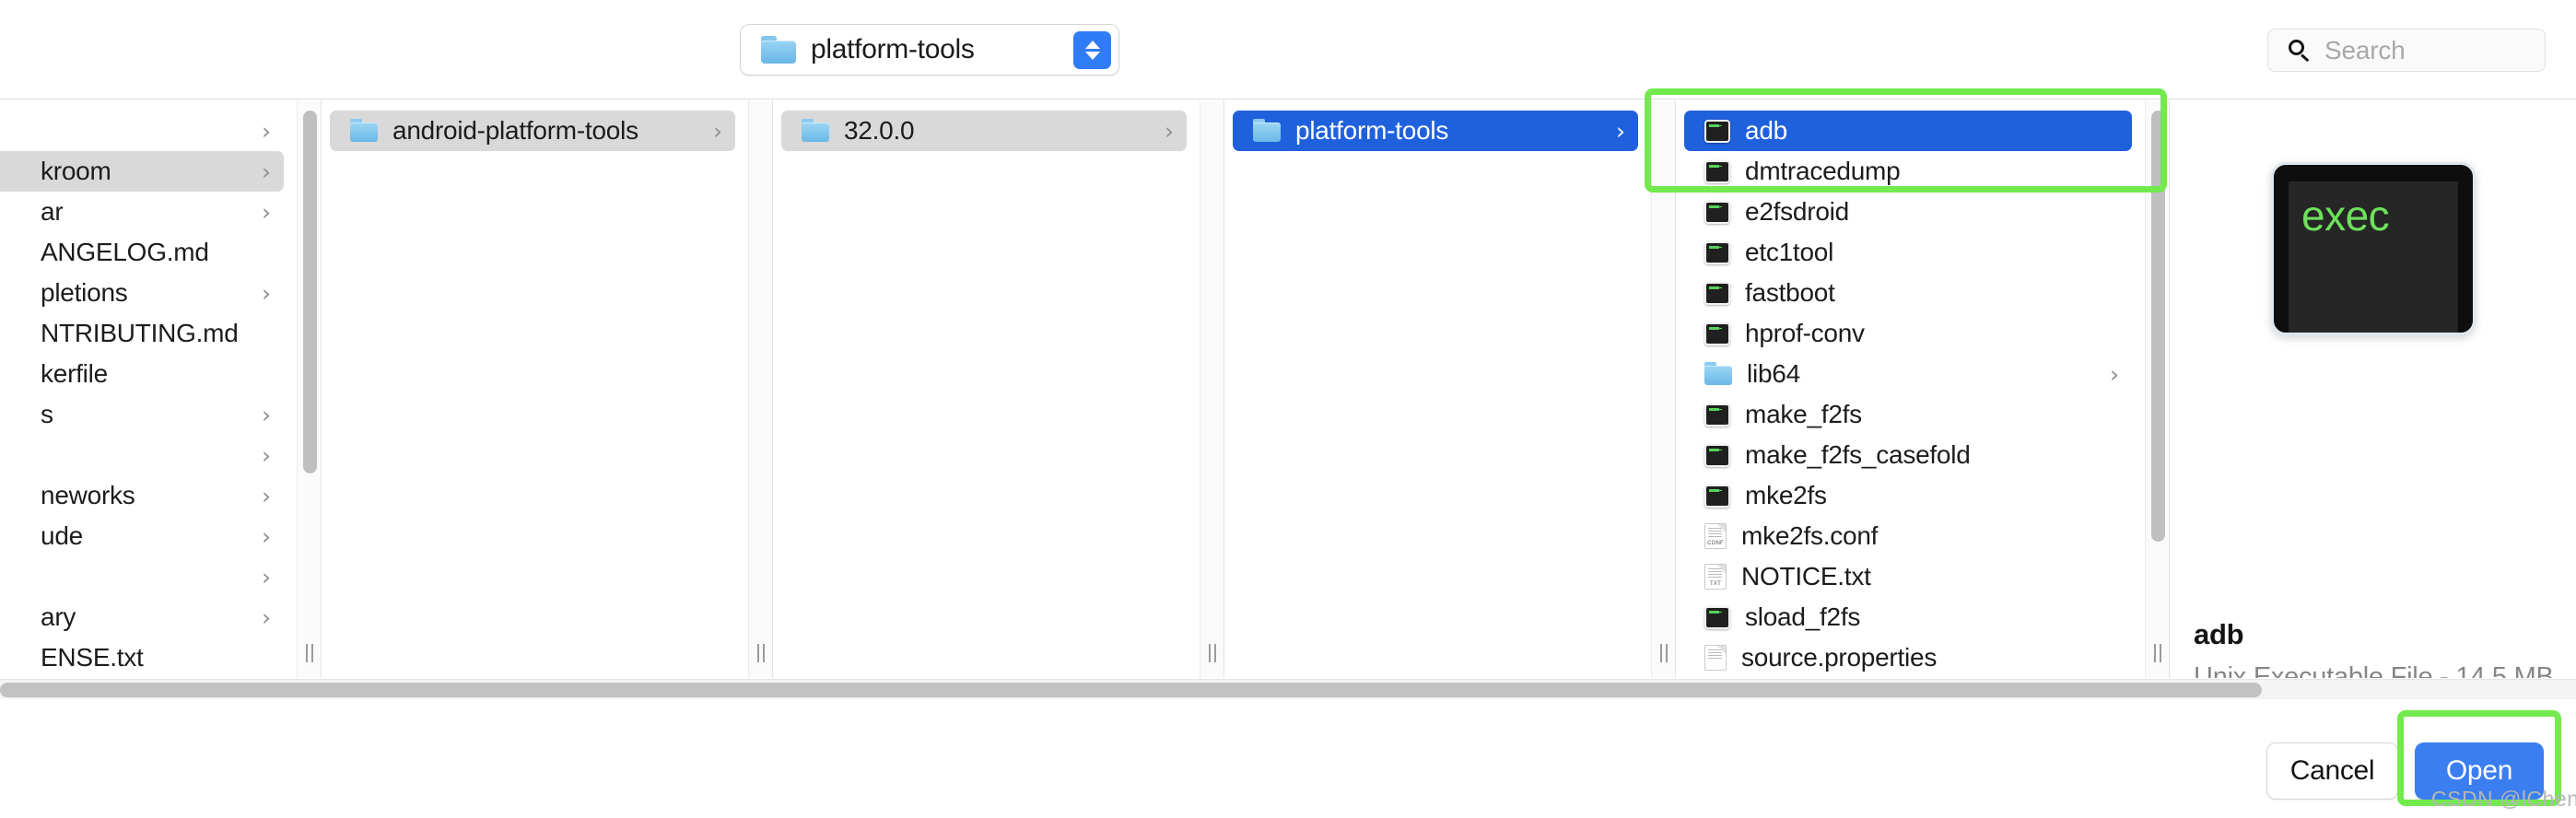  I want to click on browser-row: kroom ›, so click(142, 171).